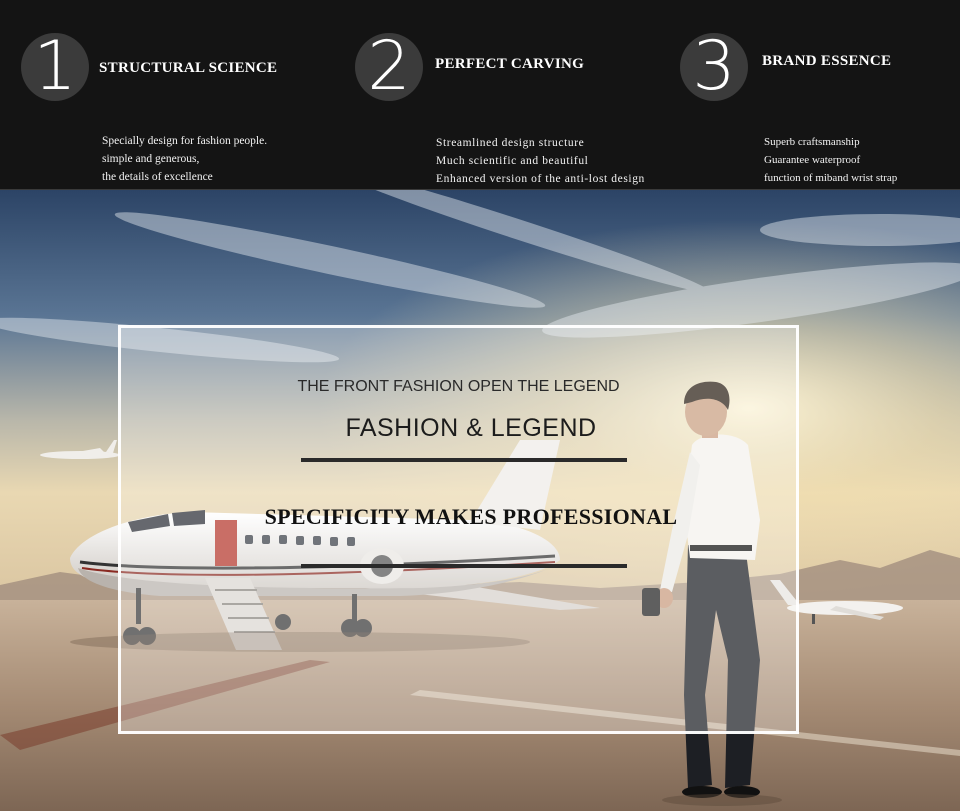 This screenshot has width=960, height=811. Describe the element at coordinates (185, 141) in the screenshot. I see `feature-line: Specially design for fashion people.` at that location.